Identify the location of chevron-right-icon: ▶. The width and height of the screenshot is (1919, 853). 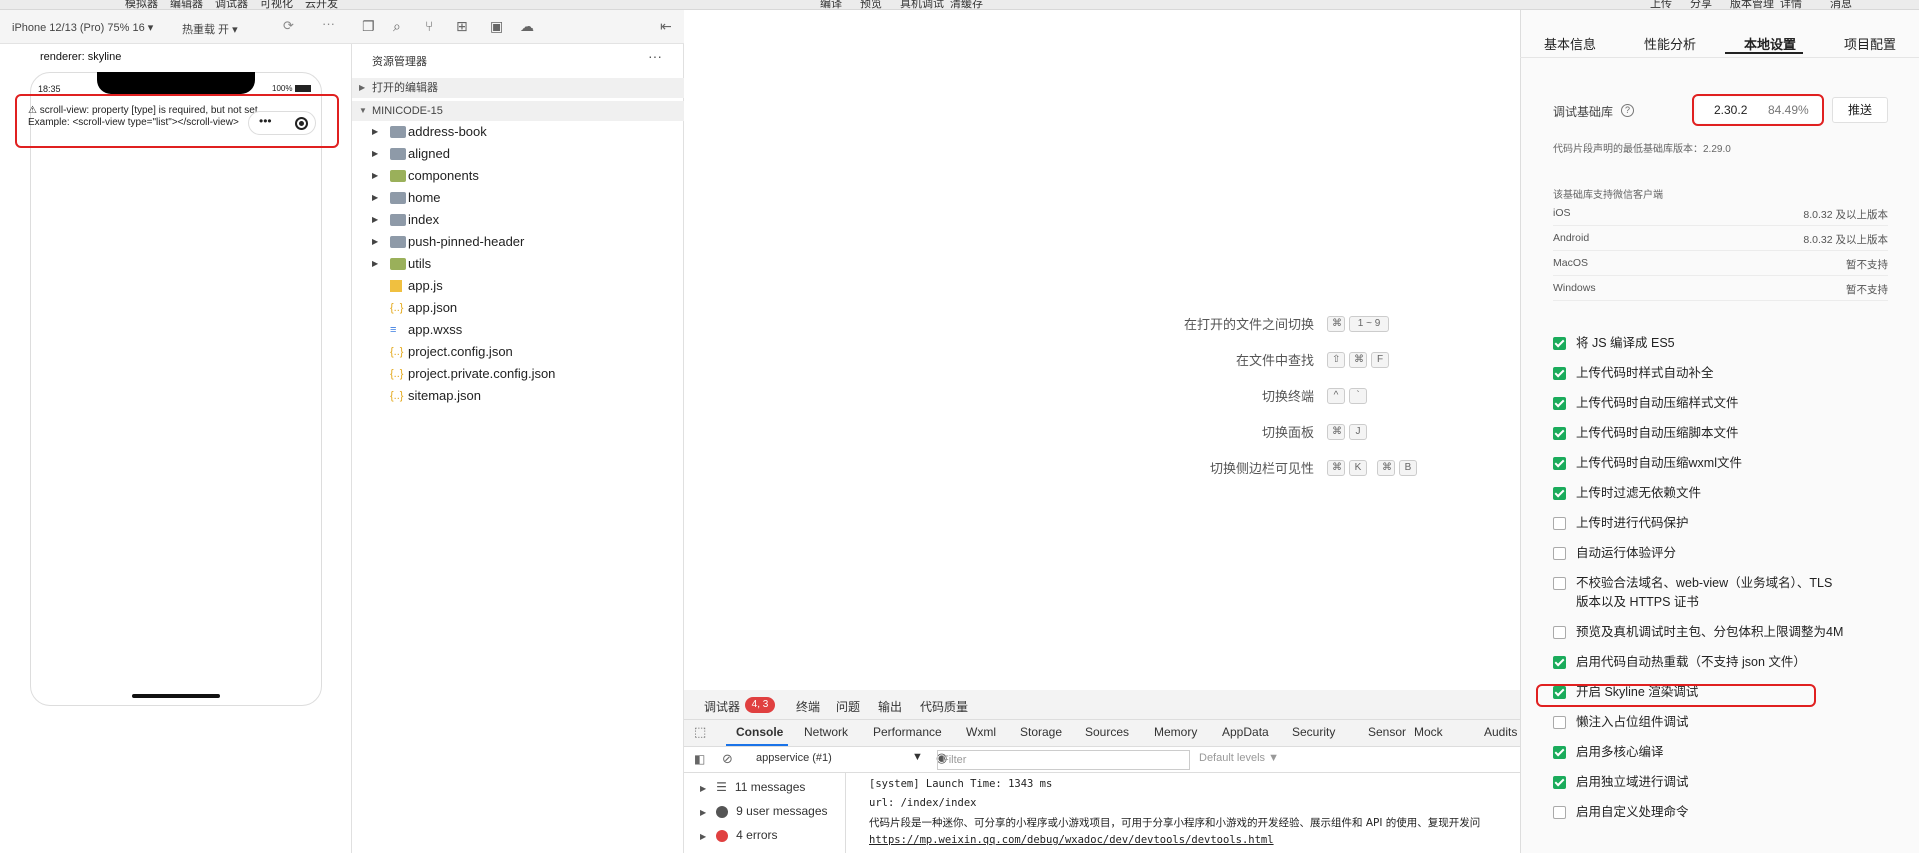
(703, 836).